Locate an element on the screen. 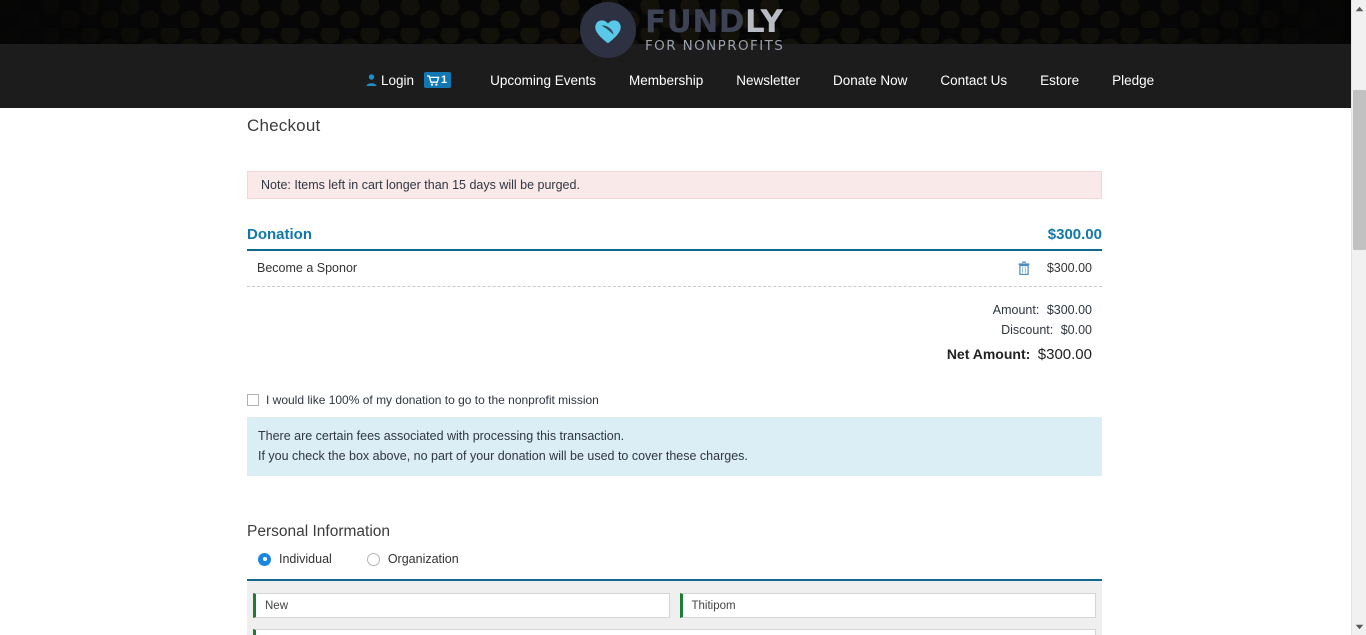 Image resolution: width=1366 pixels, height=635 pixels. nav-item-contact-us: Contact Us is located at coordinates (973, 80).